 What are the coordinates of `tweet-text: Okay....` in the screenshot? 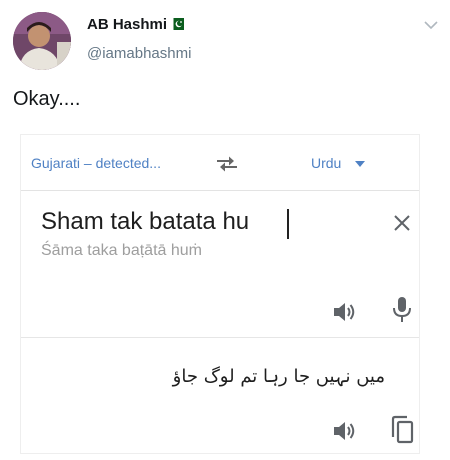 It's located at (47, 99).